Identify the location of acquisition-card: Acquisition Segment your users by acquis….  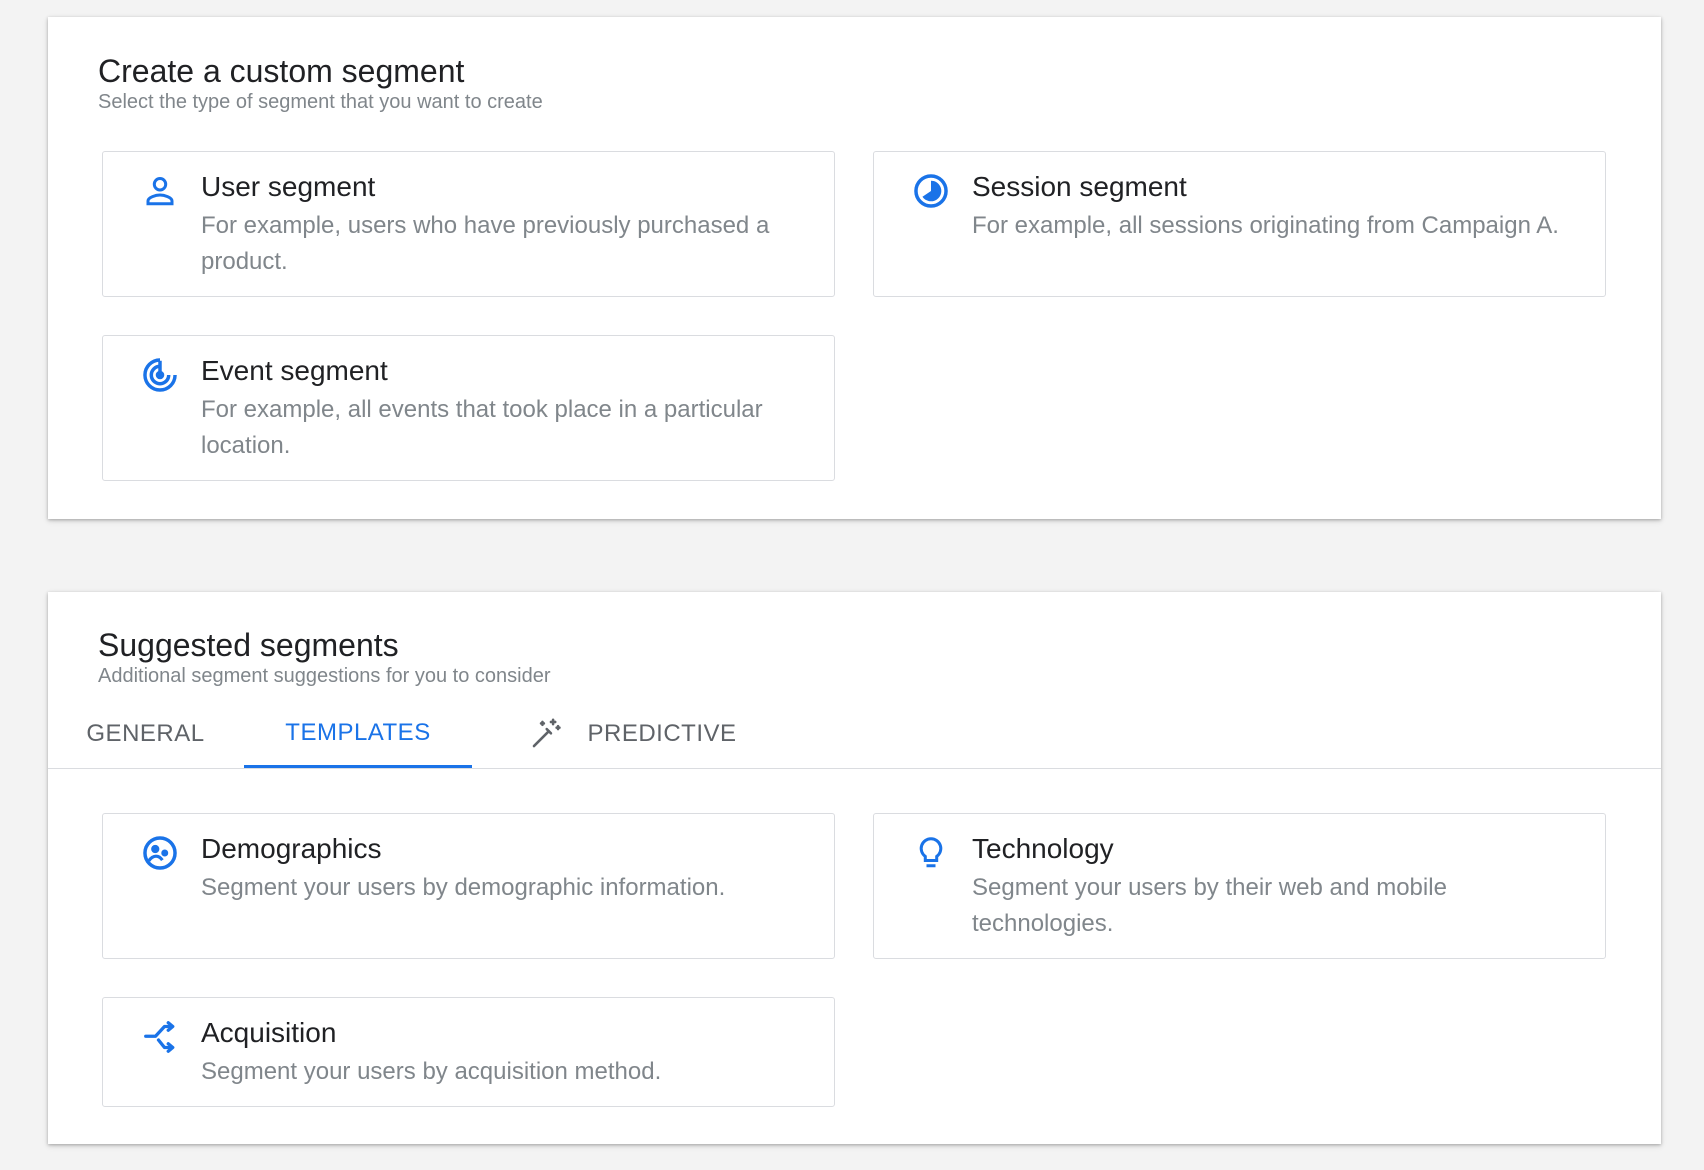
(468, 1052).